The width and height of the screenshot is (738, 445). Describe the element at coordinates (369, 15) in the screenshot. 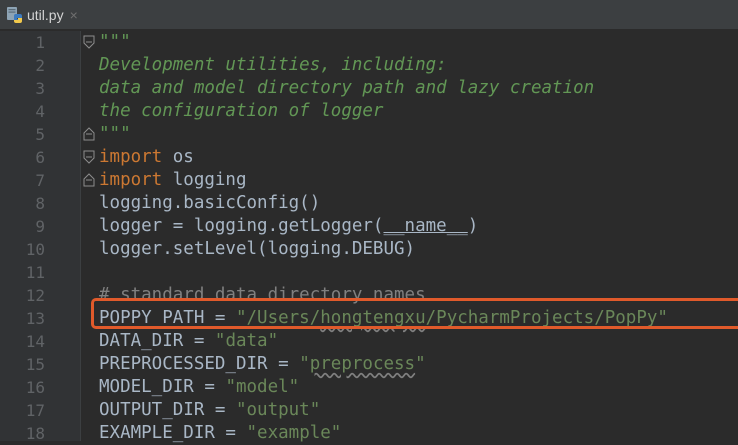

I see `editor-tab-bar: util.py ×` at that location.